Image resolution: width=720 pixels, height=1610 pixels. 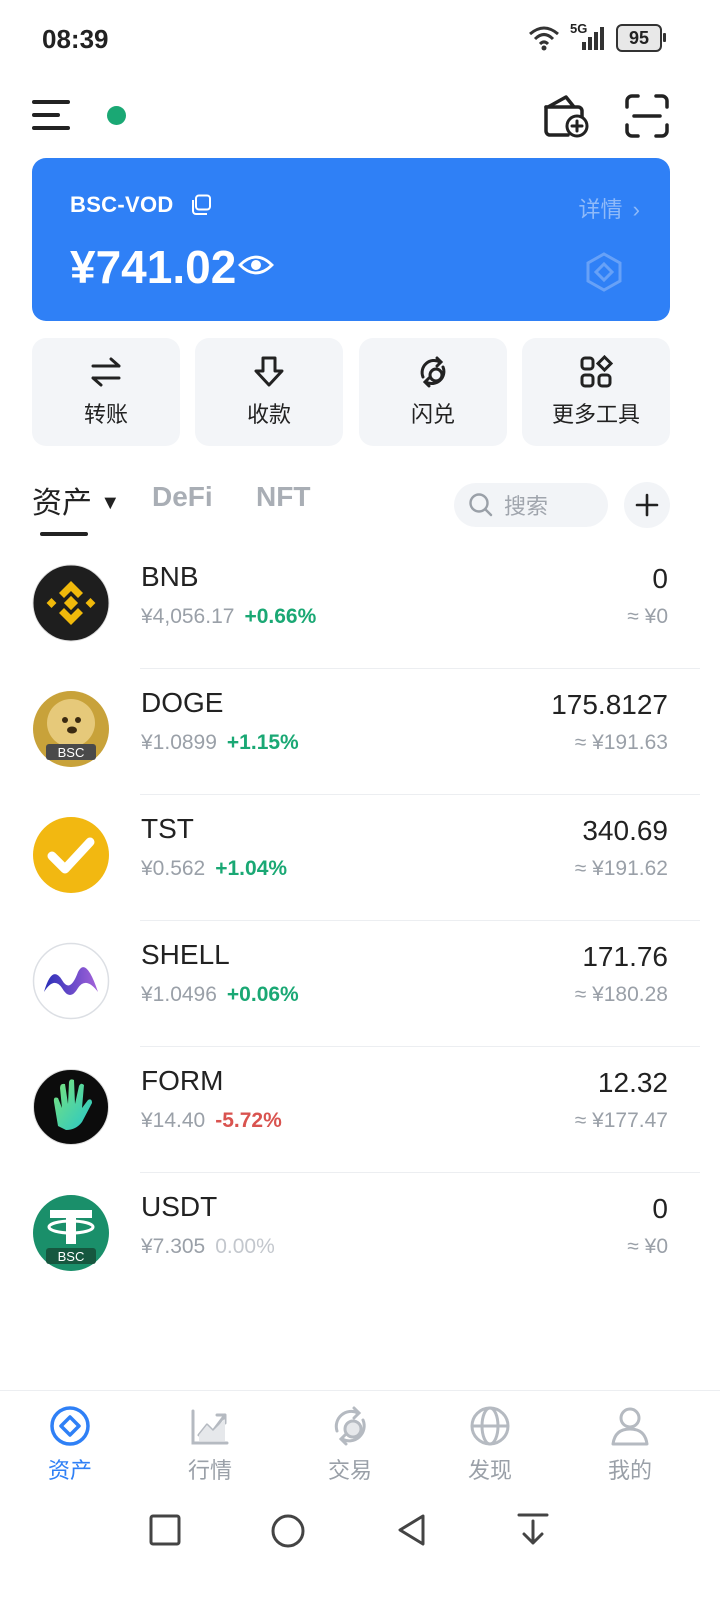 What do you see at coordinates (621, 742) in the screenshot?
I see `token-value: ≈ ¥191.63` at bounding box center [621, 742].